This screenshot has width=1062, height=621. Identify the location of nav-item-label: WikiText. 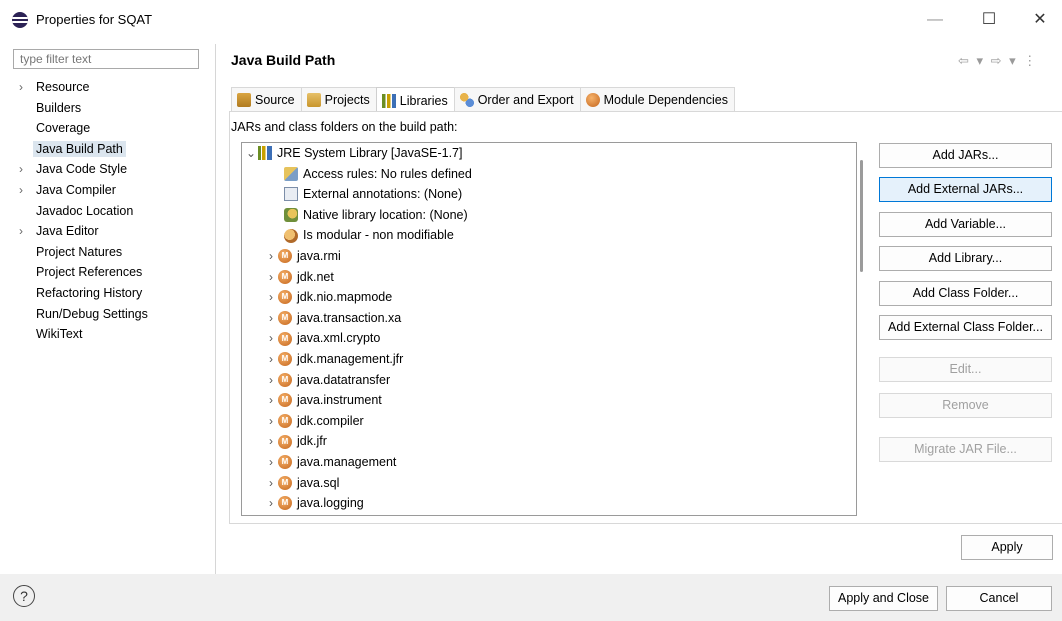
(59, 334).